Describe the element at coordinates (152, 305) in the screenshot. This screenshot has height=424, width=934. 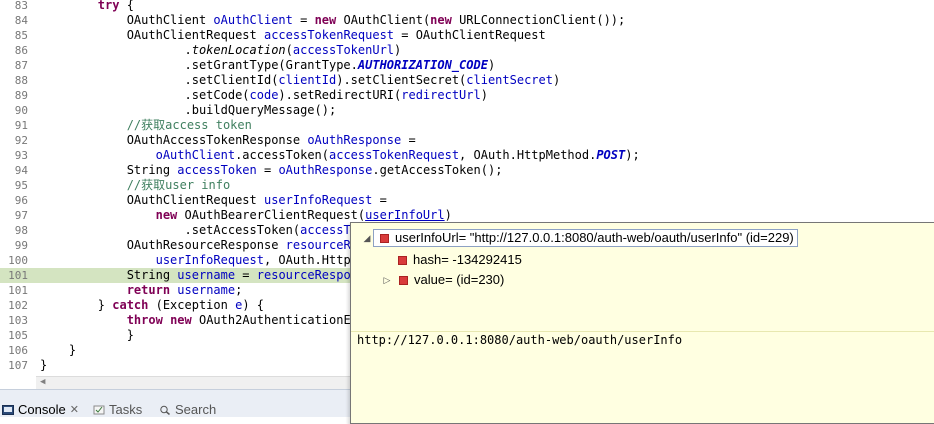
I see `code-text: } catch (Exception e) {` at that location.